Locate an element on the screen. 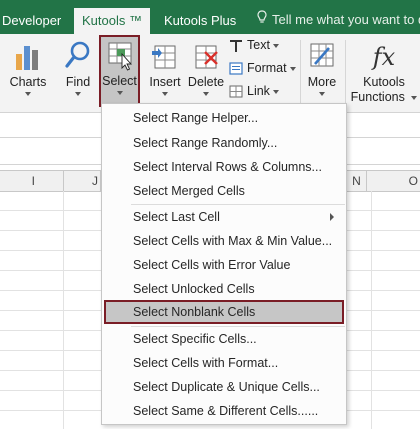 The image size is (420, 429). select-button: Select is located at coordinates (119, 71).